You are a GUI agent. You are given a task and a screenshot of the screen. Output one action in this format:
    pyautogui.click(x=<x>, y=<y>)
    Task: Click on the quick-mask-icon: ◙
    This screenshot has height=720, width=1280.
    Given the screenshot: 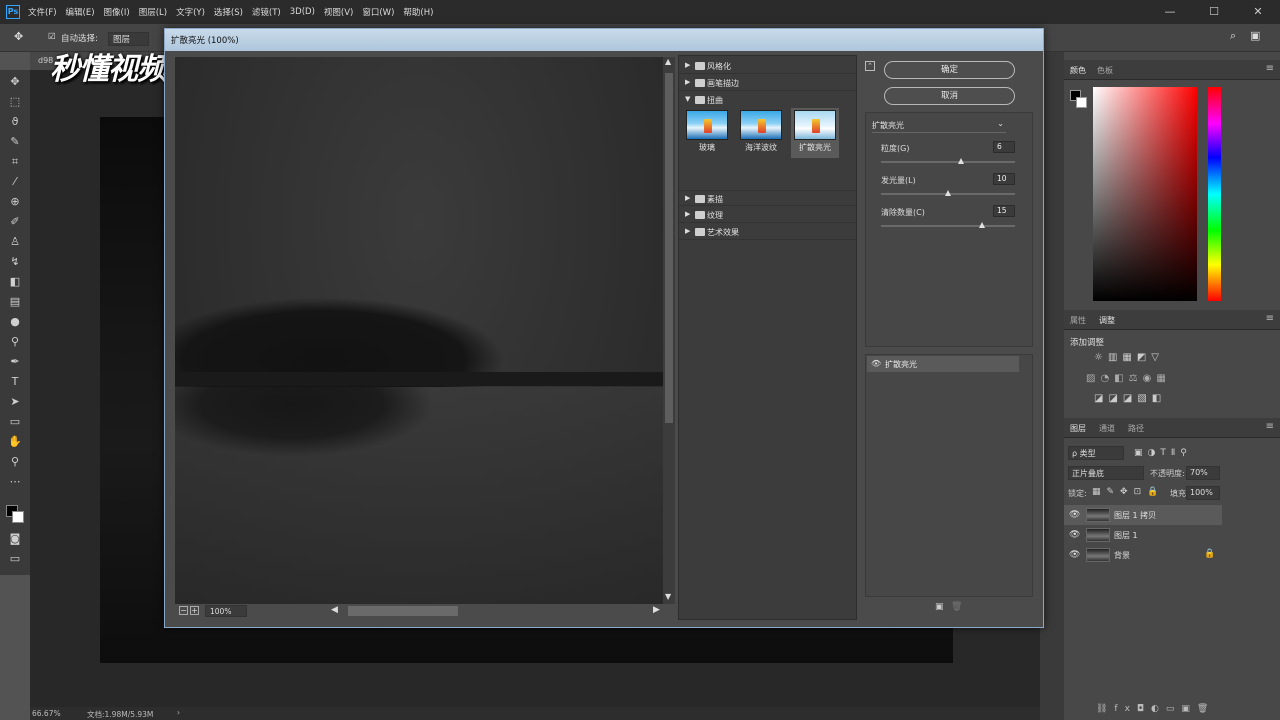 What is the action you would take?
    pyautogui.click(x=15, y=539)
    